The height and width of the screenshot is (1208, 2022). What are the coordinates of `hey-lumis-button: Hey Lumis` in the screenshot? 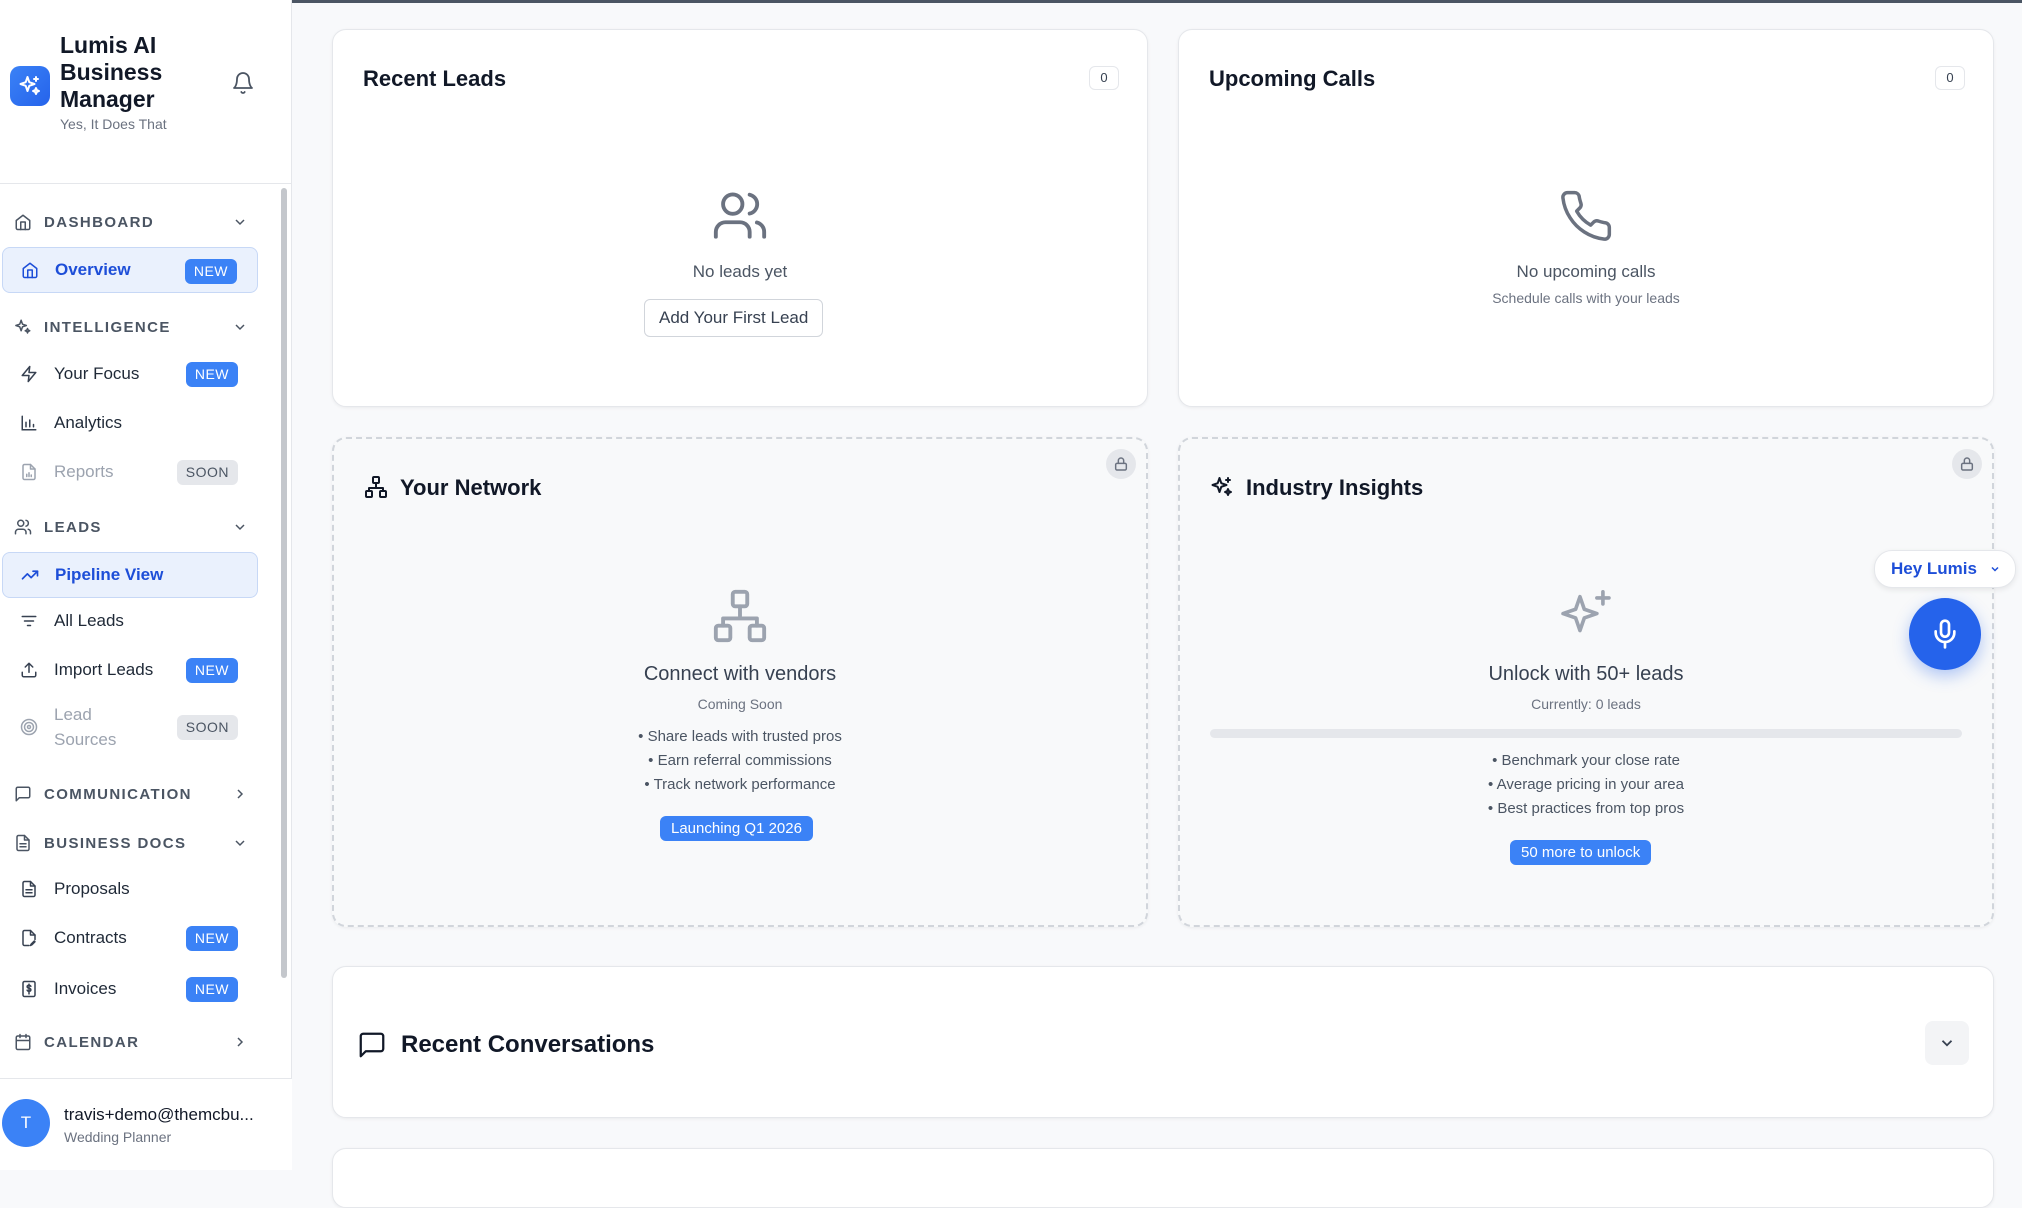 It's located at (1945, 569).